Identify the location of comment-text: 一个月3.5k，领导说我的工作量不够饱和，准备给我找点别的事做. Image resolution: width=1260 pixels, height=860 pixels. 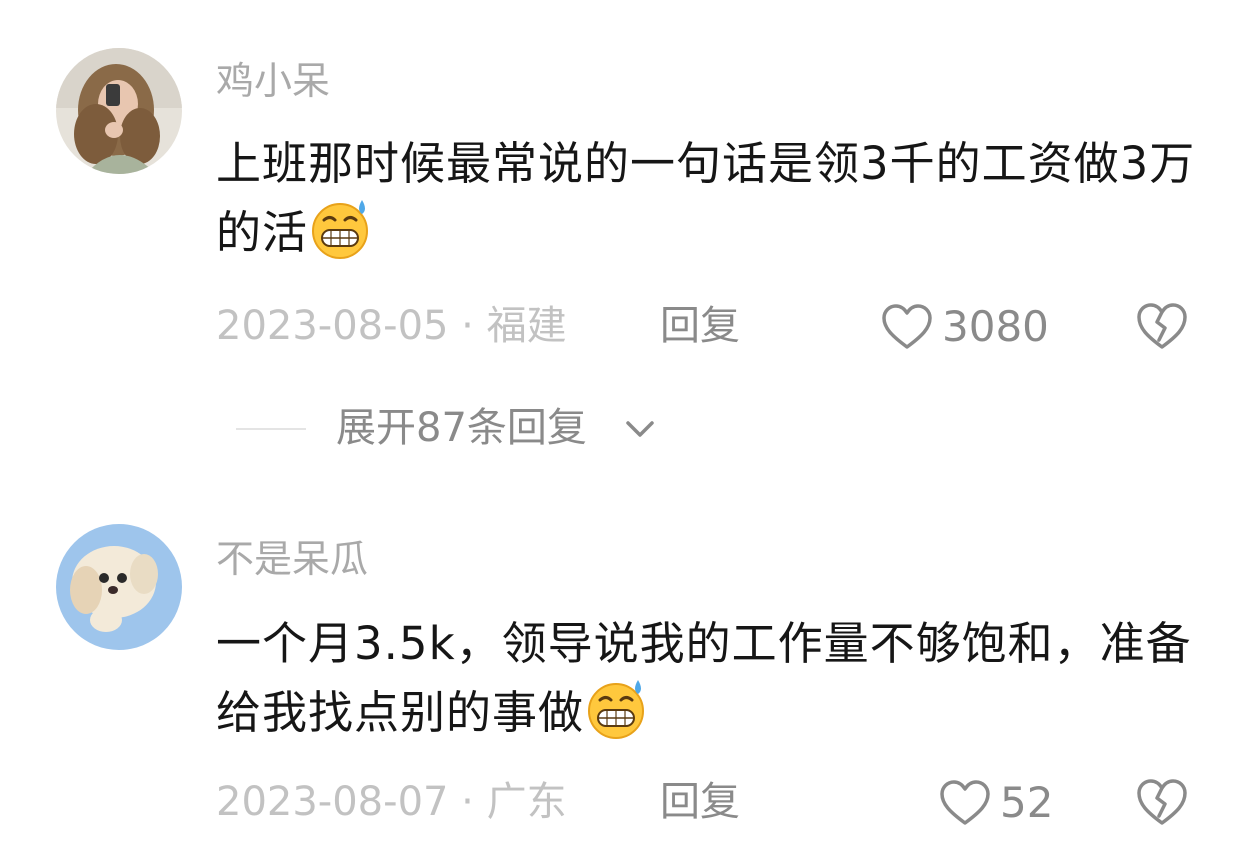
(711, 678).